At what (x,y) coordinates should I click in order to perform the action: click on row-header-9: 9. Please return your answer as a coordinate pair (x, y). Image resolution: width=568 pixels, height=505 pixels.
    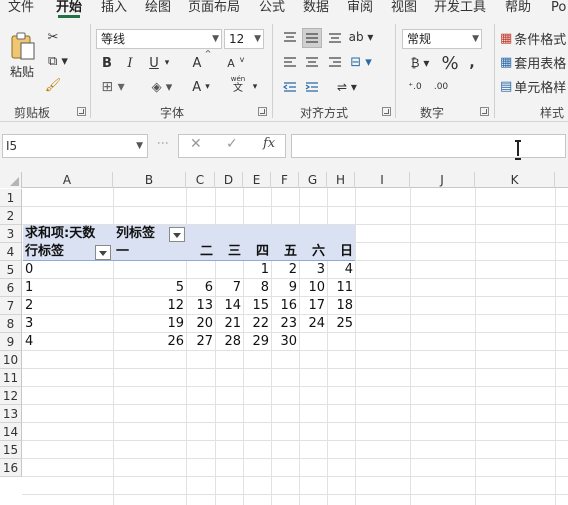
    Looking at the image, I should click on (11, 342).